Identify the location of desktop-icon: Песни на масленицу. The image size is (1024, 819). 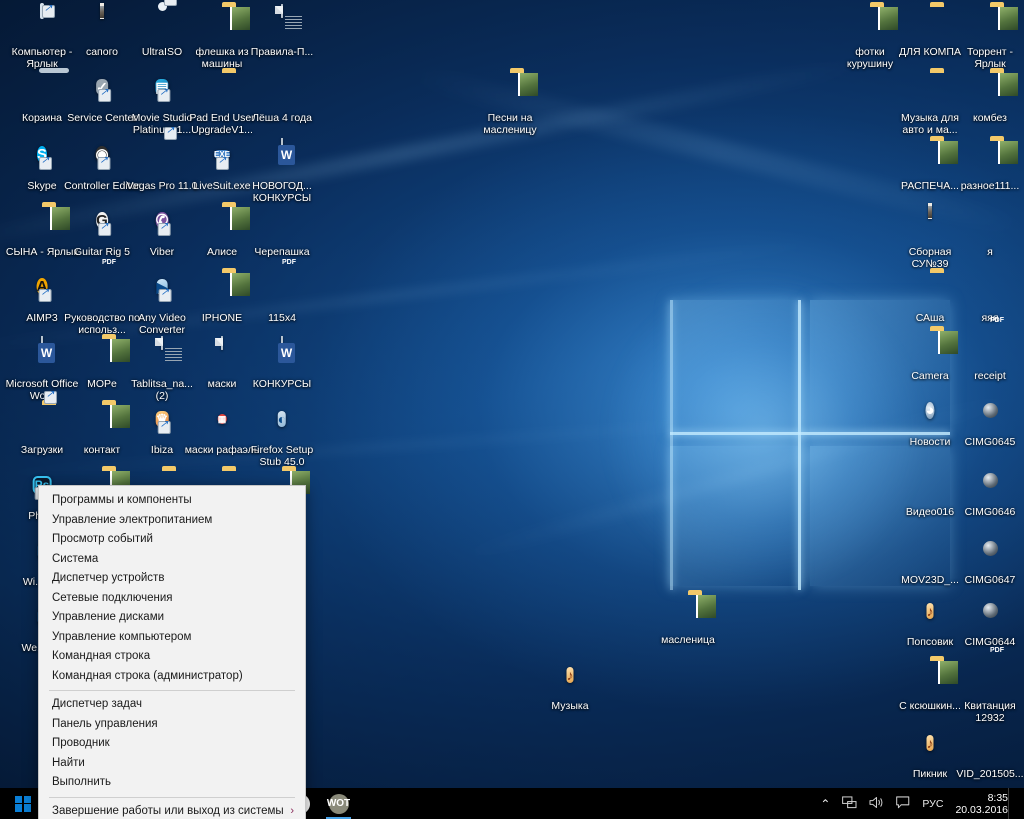
(510, 104).